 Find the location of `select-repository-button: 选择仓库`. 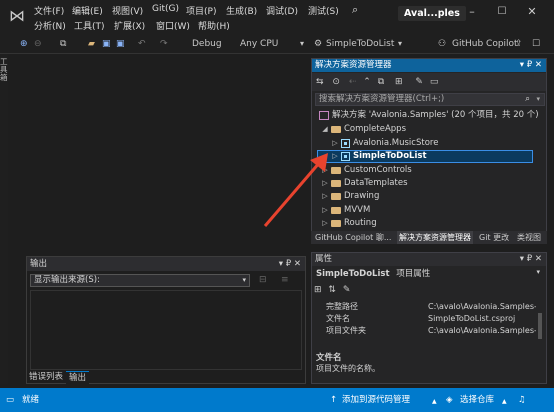

select-repository-button: 选择仓库 is located at coordinates (477, 400).